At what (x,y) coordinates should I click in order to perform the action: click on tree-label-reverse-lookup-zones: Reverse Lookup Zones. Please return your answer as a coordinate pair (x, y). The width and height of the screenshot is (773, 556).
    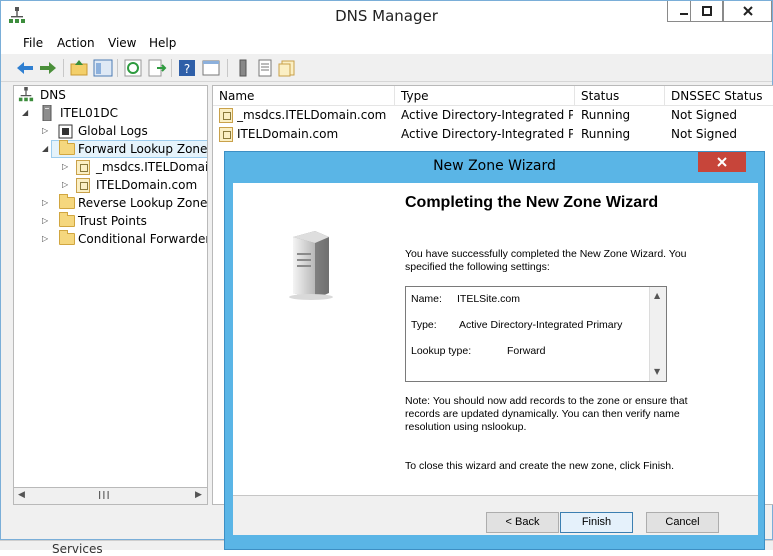
    Looking at the image, I should click on (143, 203).